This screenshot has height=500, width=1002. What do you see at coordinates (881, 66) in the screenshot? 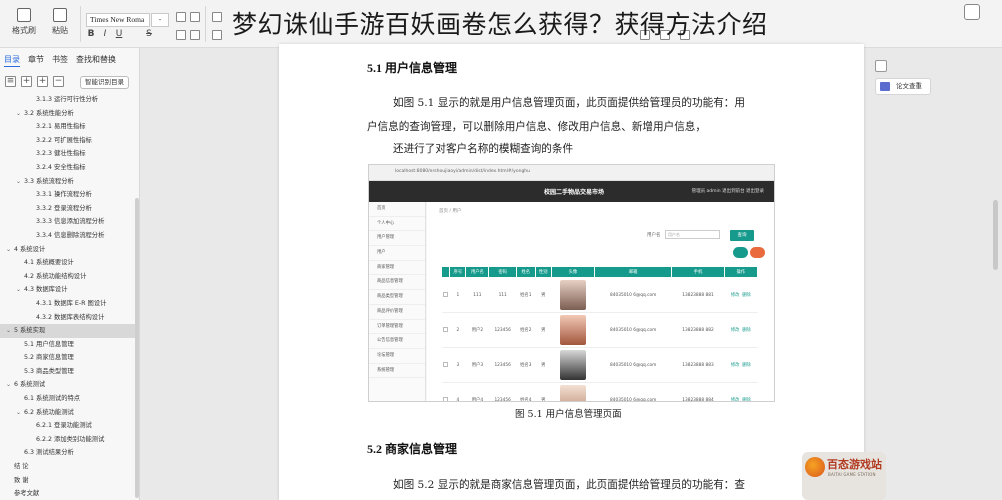
I see `collapse-panel-icon` at bounding box center [881, 66].